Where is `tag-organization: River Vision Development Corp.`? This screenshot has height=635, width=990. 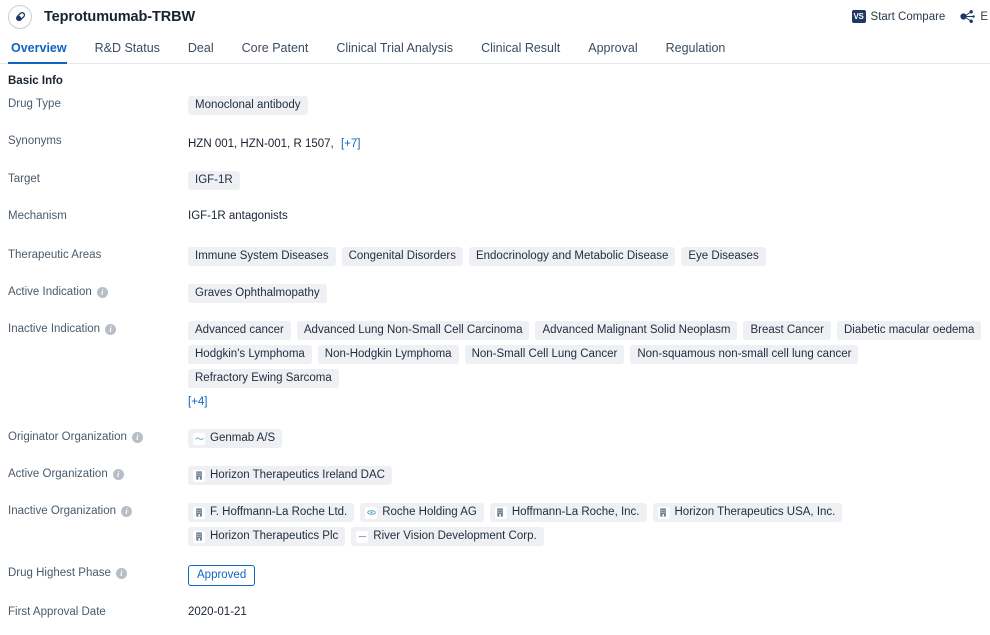
tag-organization: River Vision Development Corp. is located at coordinates (447, 536).